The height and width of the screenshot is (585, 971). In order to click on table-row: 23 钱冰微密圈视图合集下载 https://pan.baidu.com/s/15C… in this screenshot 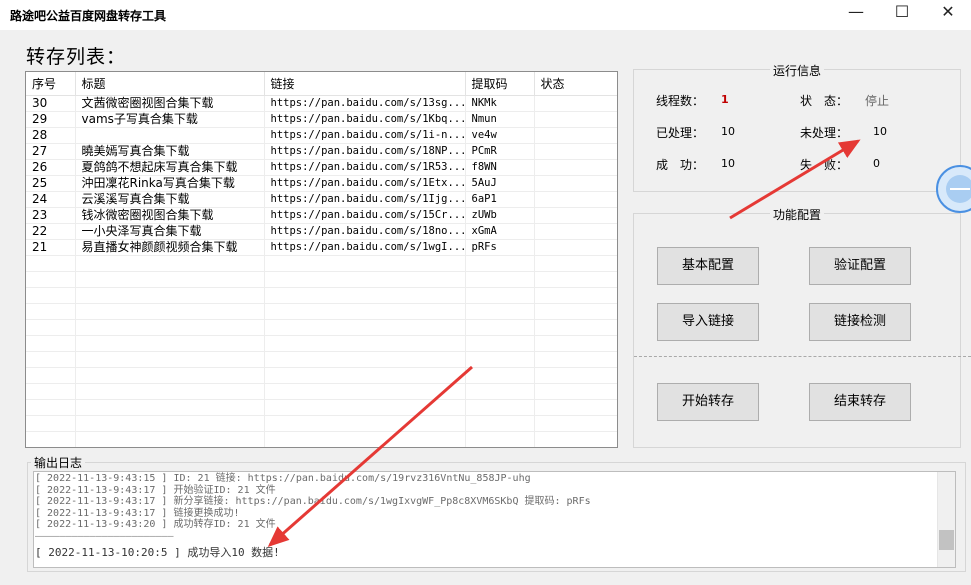, I will do `click(321, 215)`.